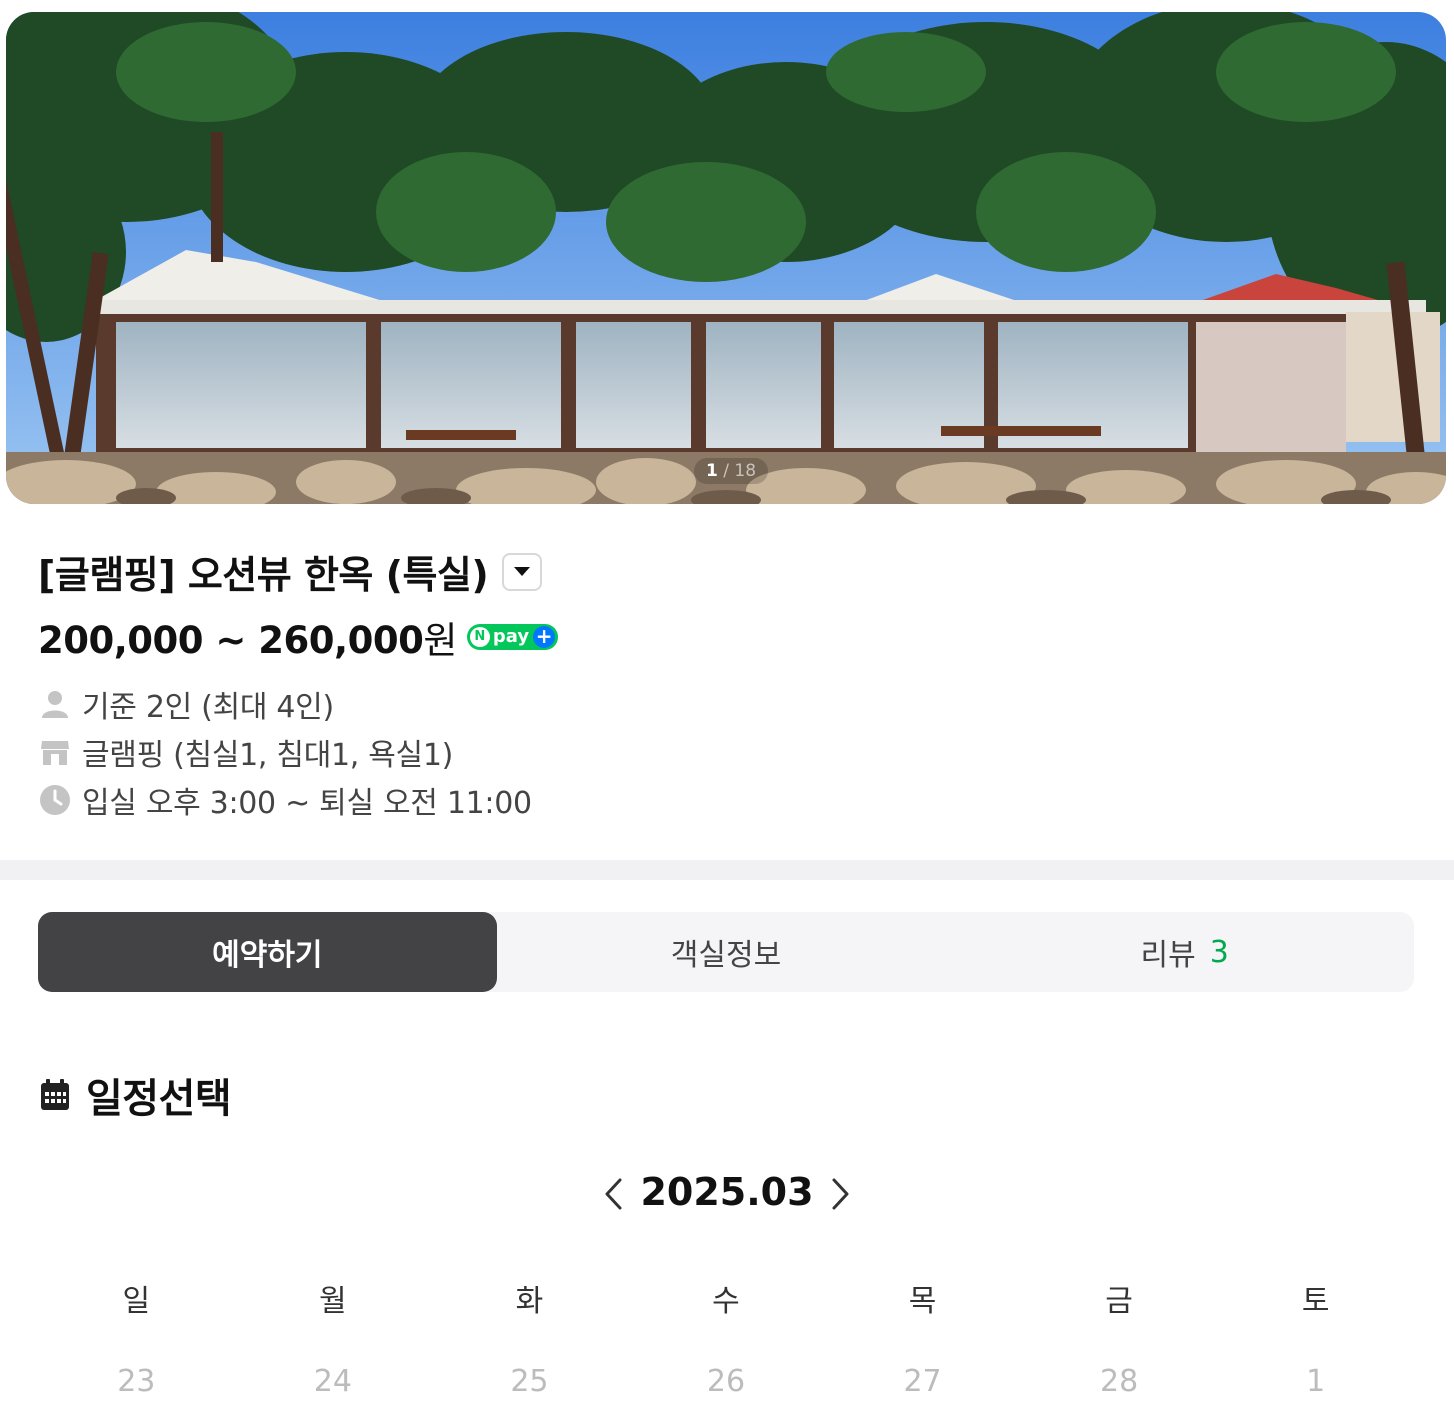 This screenshot has width=1454, height=1408. Describe the element at coordinates (333, 1301) in the screenshot. I see `weekday-mon: 월` at that location.